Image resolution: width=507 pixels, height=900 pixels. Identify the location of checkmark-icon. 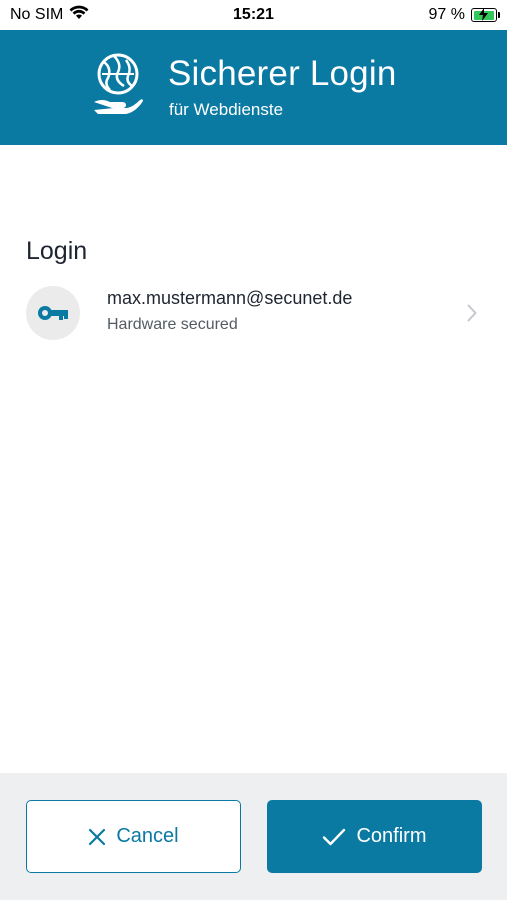
(334, 836).